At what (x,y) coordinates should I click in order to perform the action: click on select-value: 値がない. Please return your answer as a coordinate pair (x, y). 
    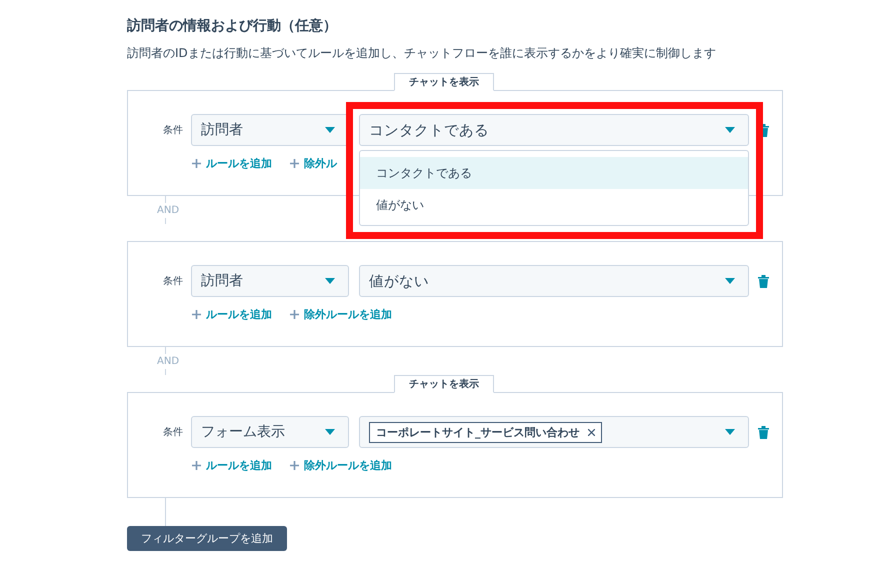
    Looking at the image, I should click on (399, 281).